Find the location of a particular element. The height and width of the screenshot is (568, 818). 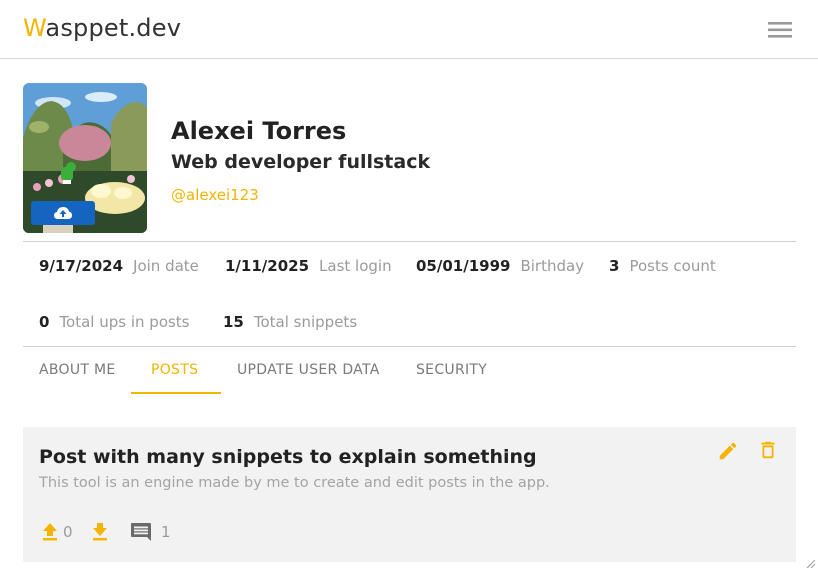

active-tab-indicator is located at coordinates (176, 393).